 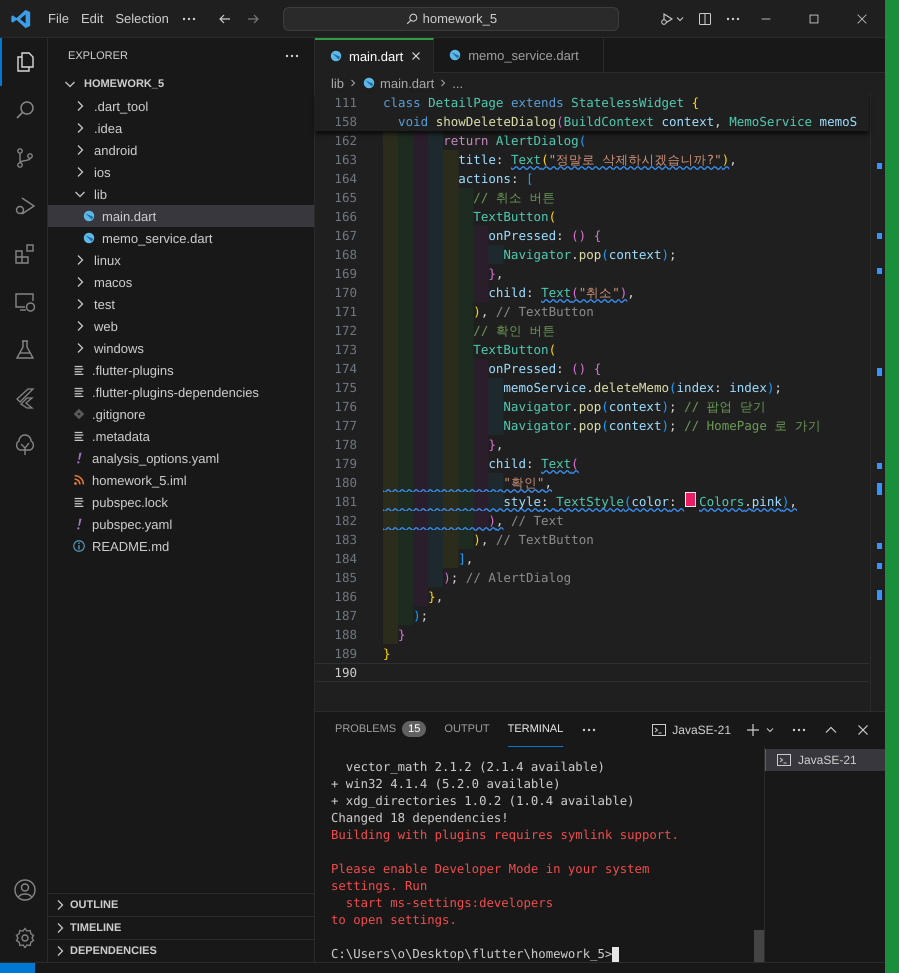 What do you see at coordinates (181, 927) in the screenshot?
I see `section-header: TIMELINE` at bounding box center [181, 927].